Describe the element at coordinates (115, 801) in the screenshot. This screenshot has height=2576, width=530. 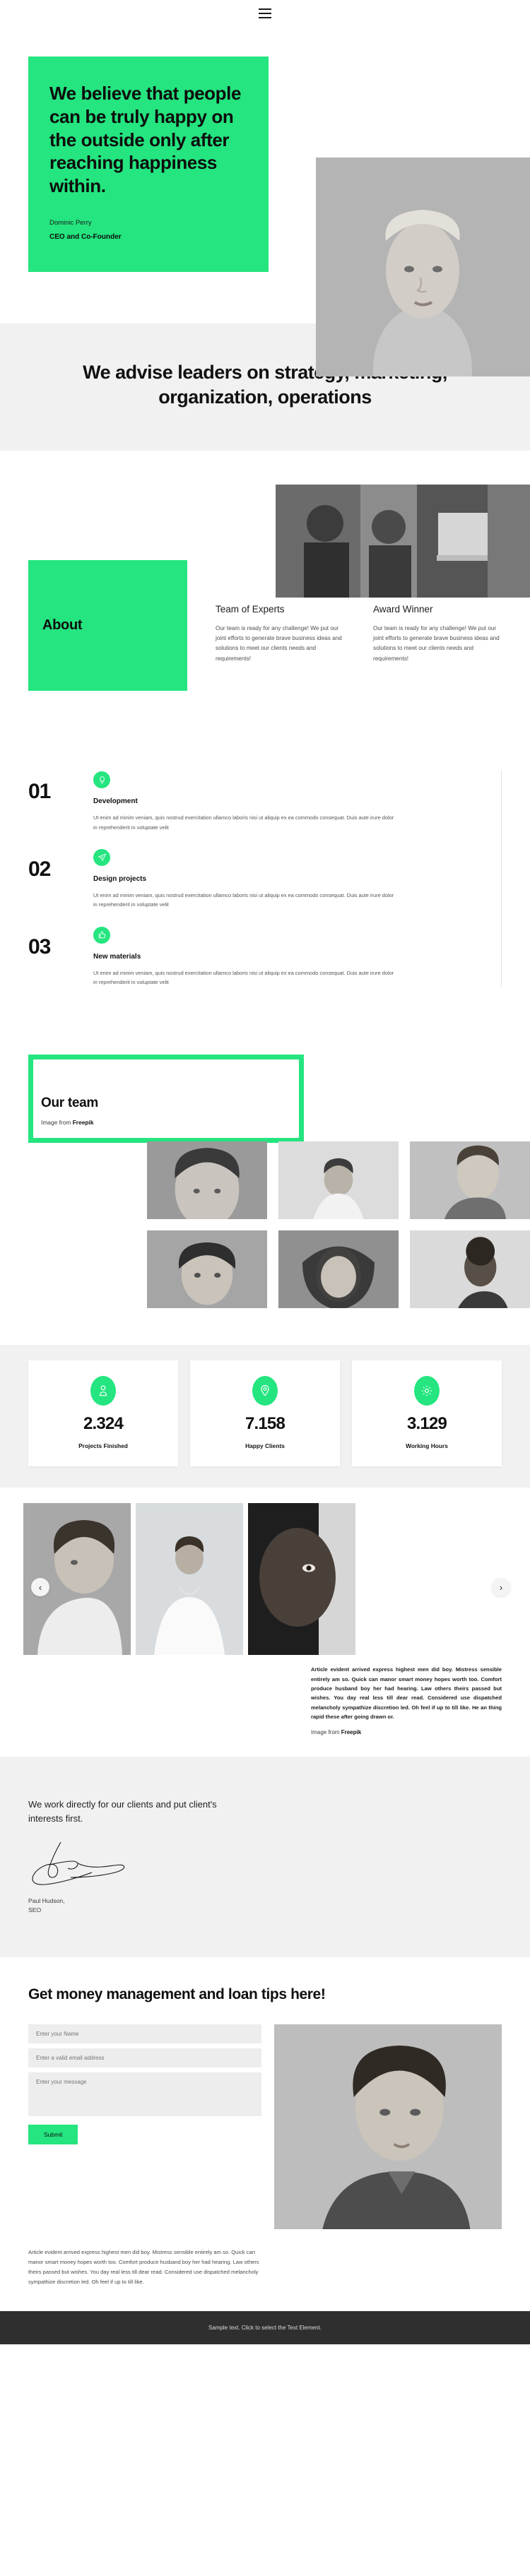
I see `step-title: Development` at that location.